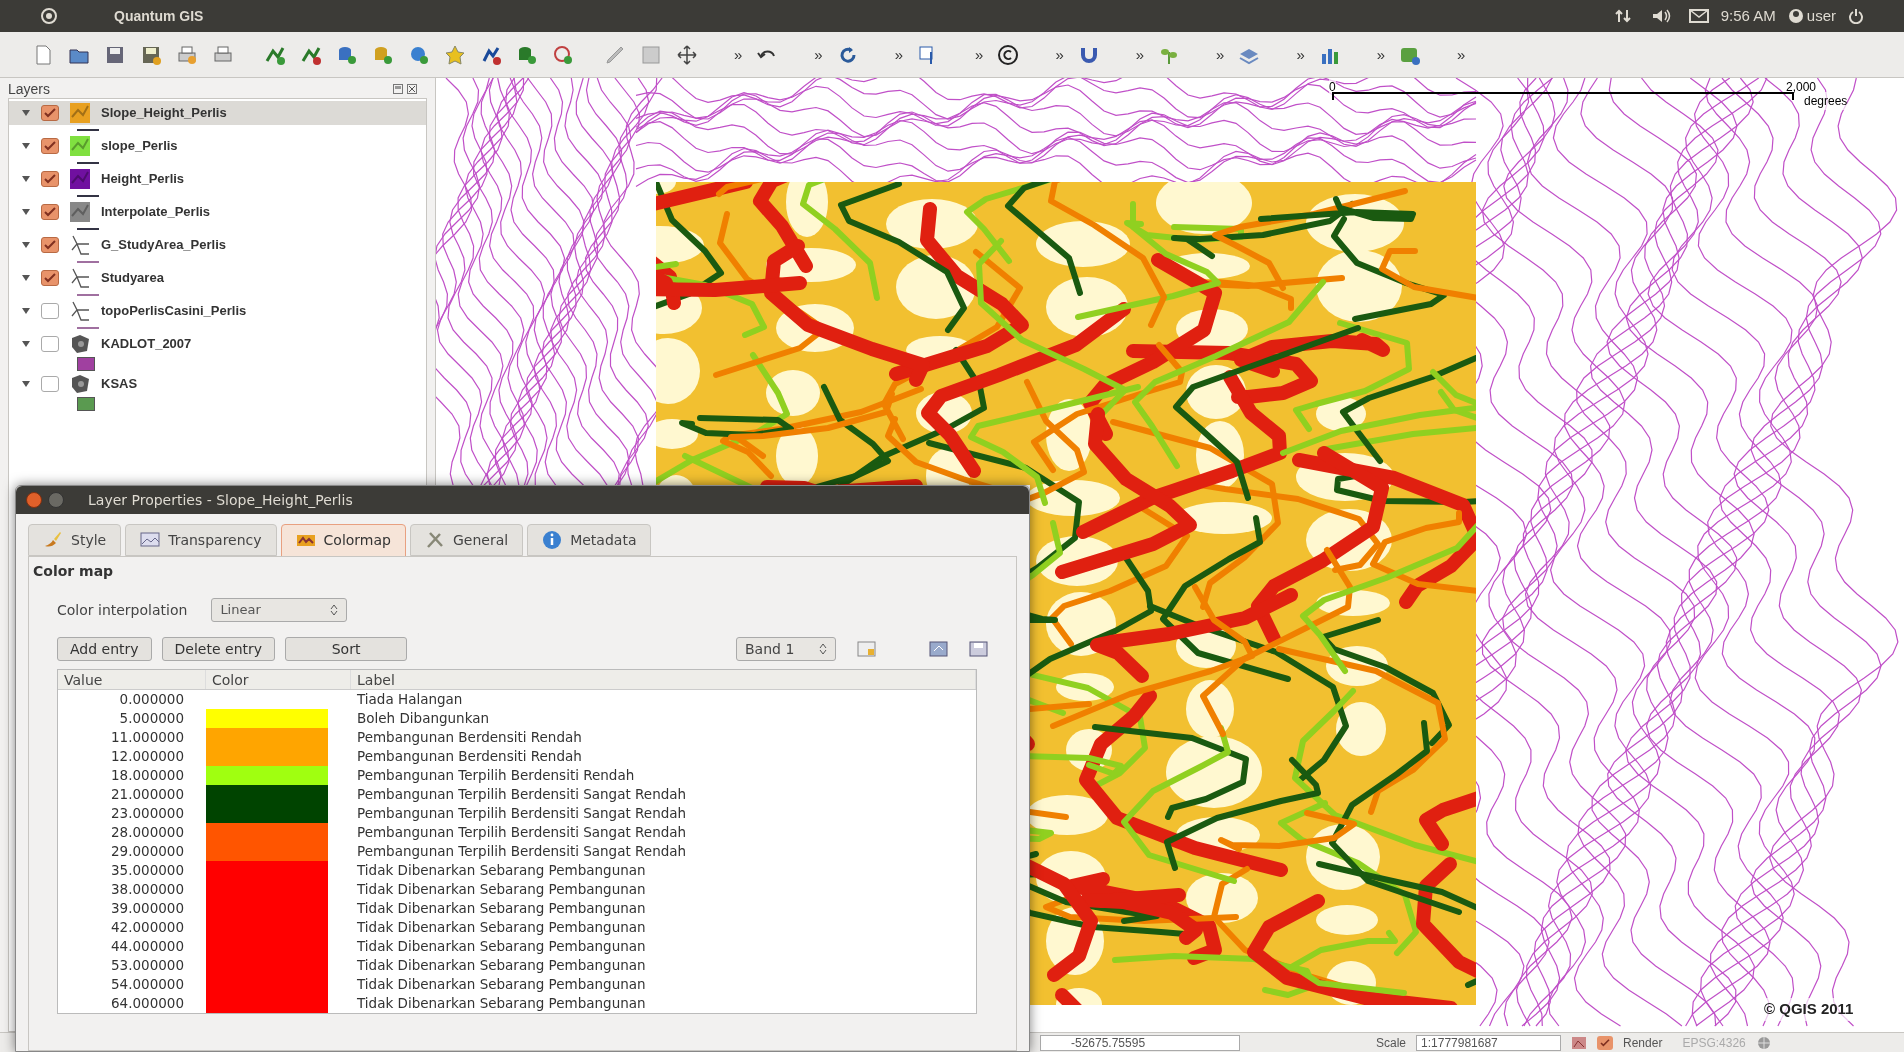 The image size is (1904, 1052). What do you see at coordinates (217, 245) in the screenshot?
I see `layer-row: G_StudyArea_Perlis` at bounding box center [217, 245].